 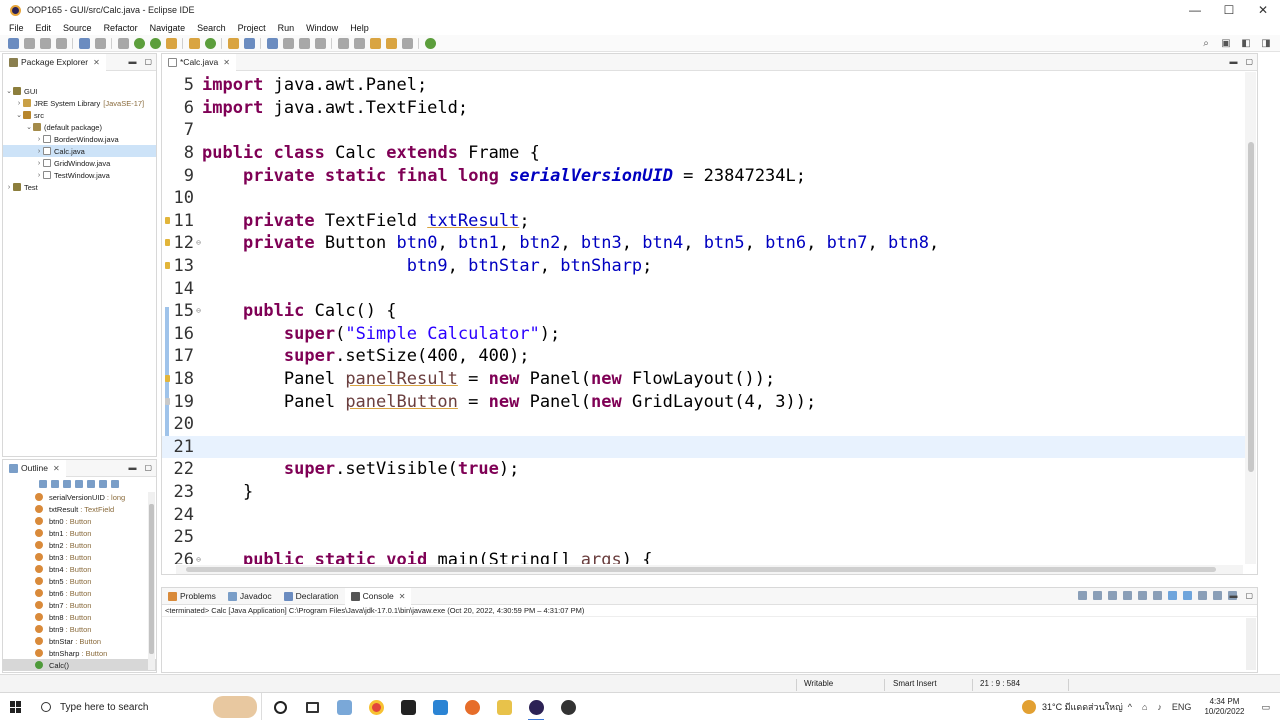 What do you see at coordinates (1224, 707) in the screenshot?
I see `taskbar-clock: 4:34 PM 10/20/2022` at bounding box center [1224, 707].